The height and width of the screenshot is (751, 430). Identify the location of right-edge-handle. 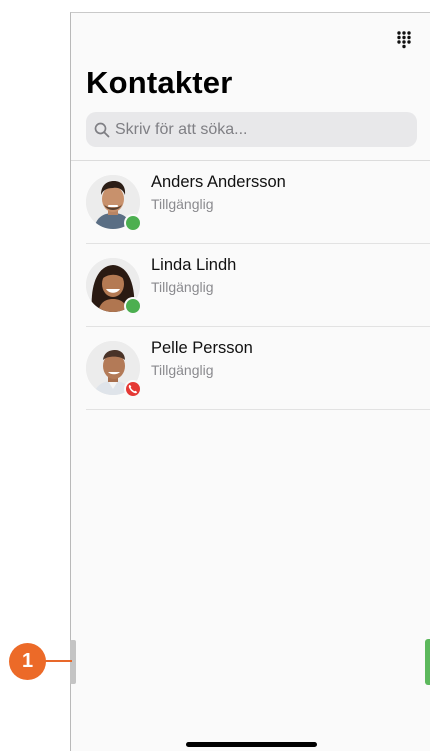
(427, 662).